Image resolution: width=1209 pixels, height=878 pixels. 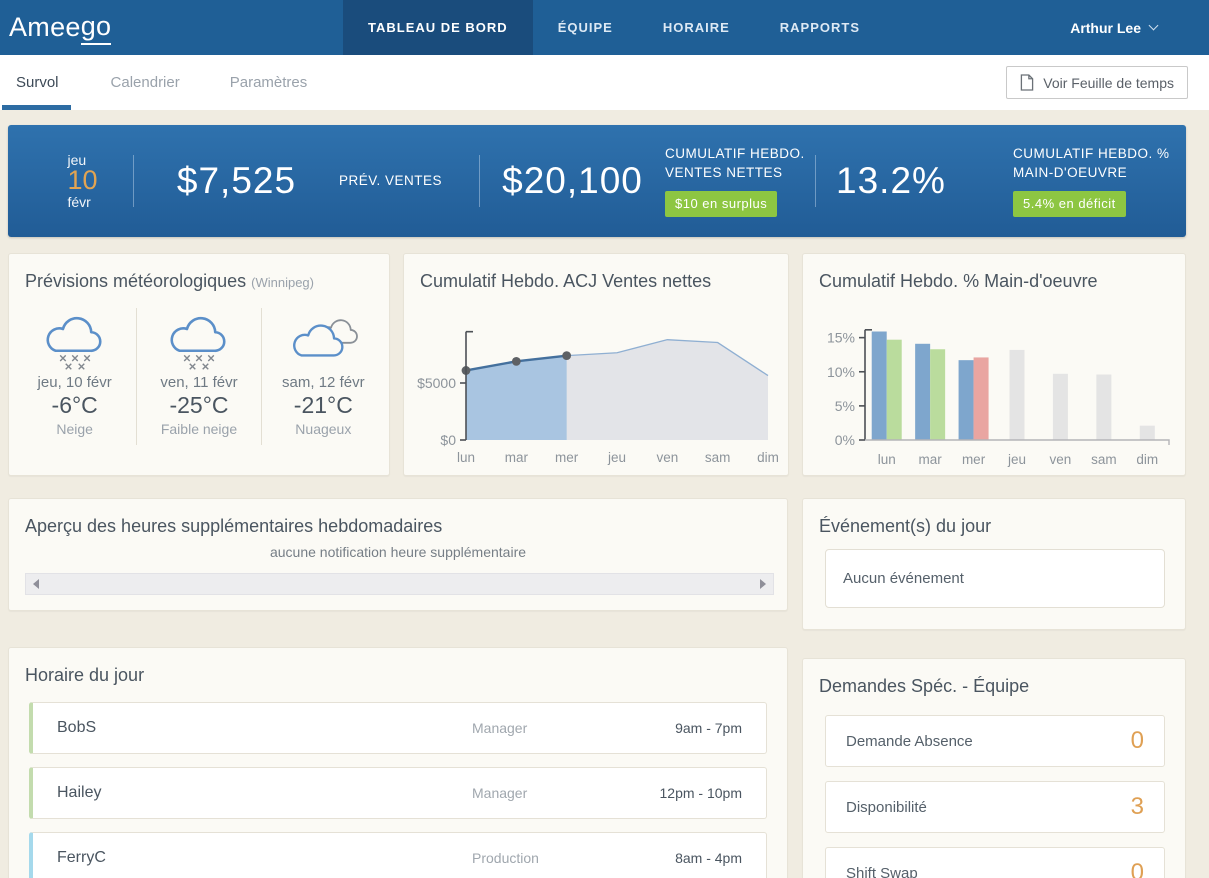 I want to click on svg-text: 0%, so click(x=845, y=440).